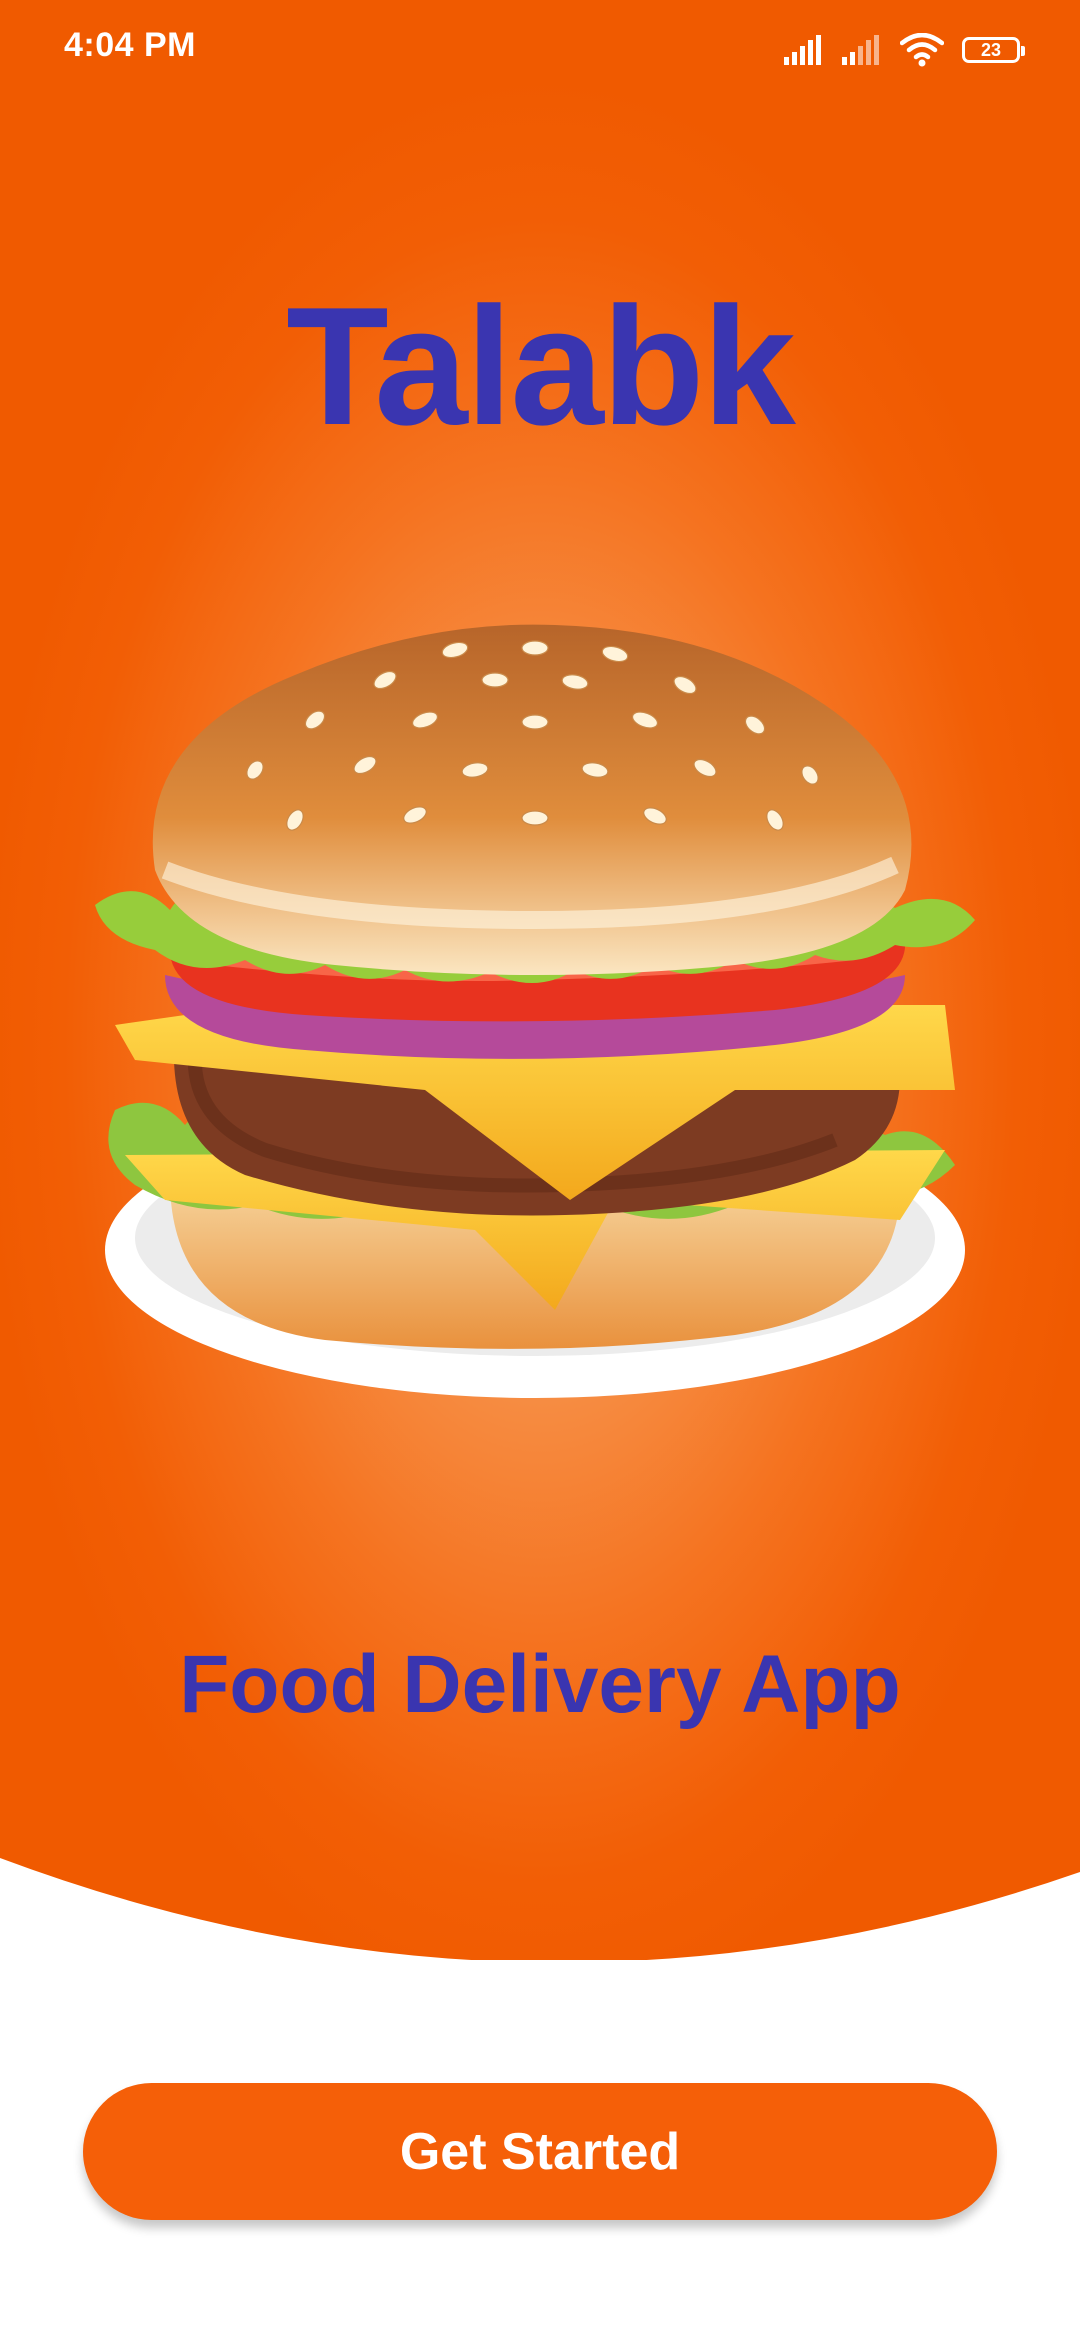 This screenshot has height=2340, width=1080. Describe the element at coordinates (991, 49) in the screenshot. I see `battery-level: 23` at that location.